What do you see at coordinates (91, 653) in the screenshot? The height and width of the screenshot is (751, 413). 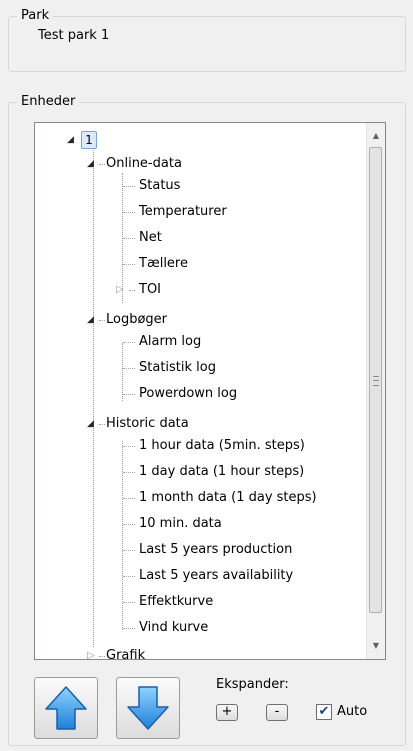 I see `expand-grafik-icon: ▷` at bounding box center [91, 653].